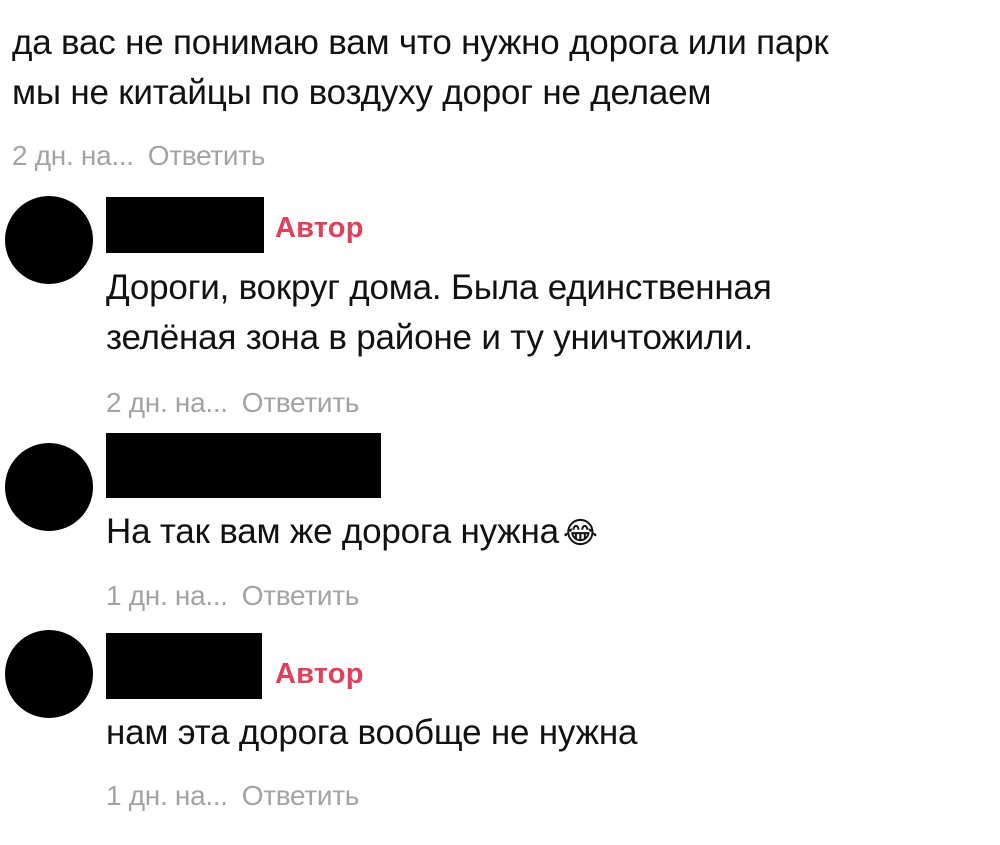  Describe the element at coordinates (362, 92) in the screenshot. I see `comment-text-line-2: мы не китайцы по воздуху дорог не делаем` at that location.